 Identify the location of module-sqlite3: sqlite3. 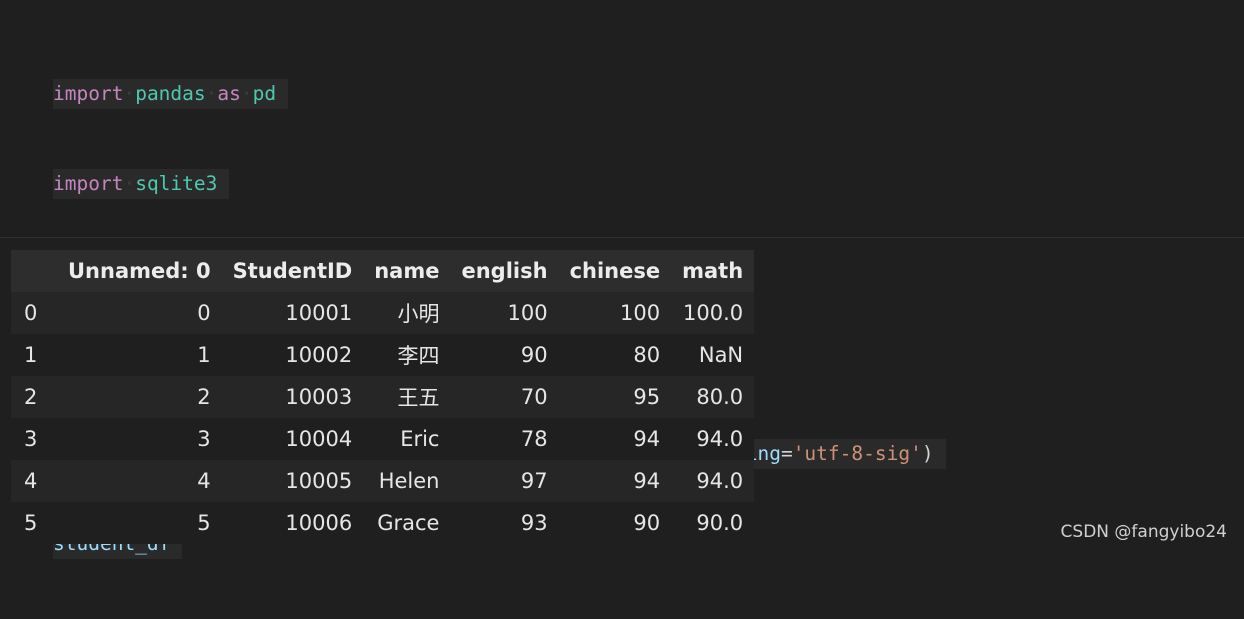
(176, 183).